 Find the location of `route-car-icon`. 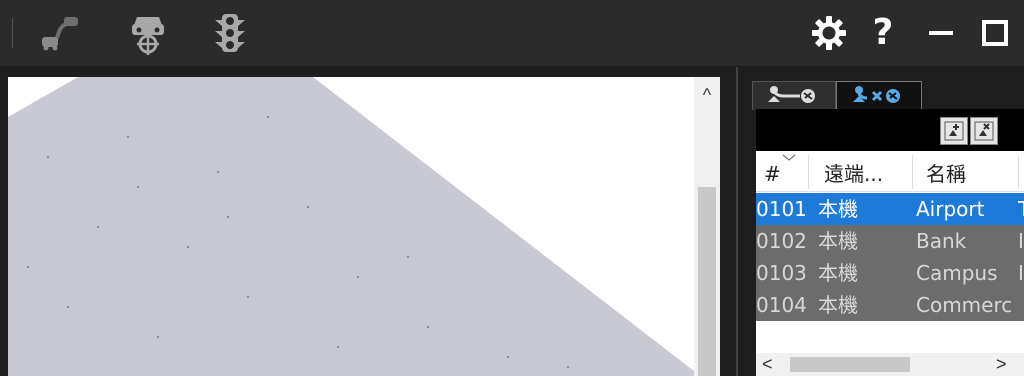

route-car-icon is located at coordinates (60, 33).